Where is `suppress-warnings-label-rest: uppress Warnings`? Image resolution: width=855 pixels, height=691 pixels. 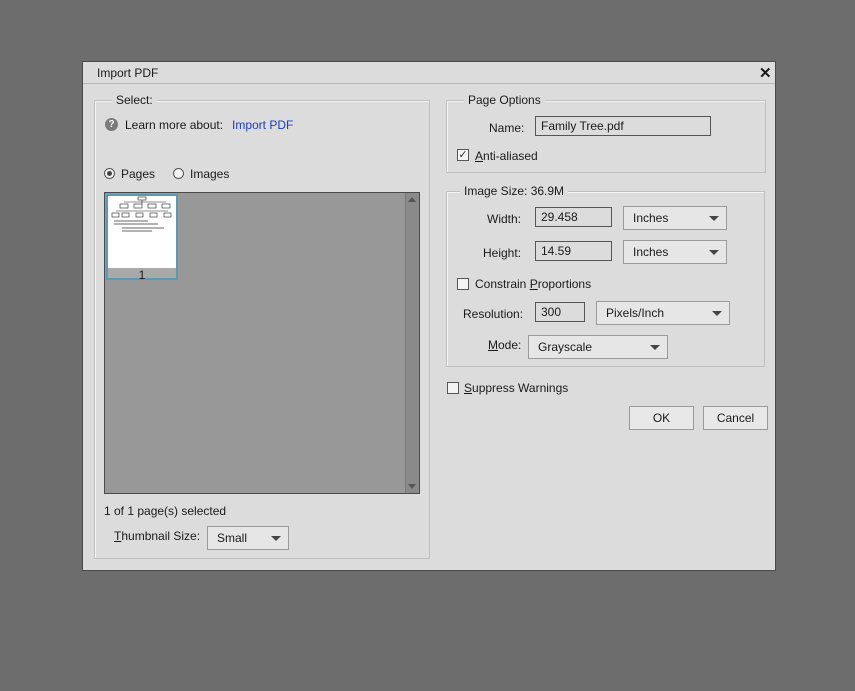
suppress-warnings-label-rest: uppress Warnings is located at coordinates (520, 388).